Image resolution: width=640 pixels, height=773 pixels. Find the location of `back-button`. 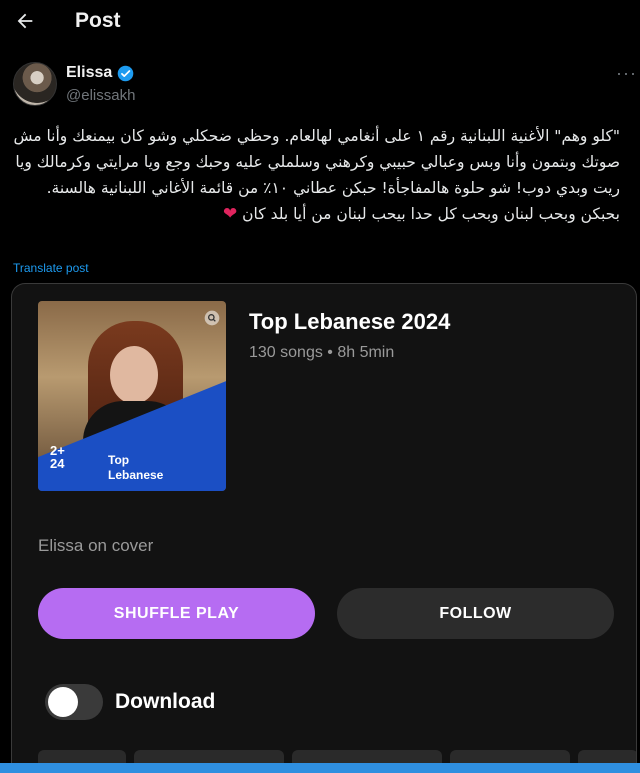

back-button is located at coordinates (25, 21).